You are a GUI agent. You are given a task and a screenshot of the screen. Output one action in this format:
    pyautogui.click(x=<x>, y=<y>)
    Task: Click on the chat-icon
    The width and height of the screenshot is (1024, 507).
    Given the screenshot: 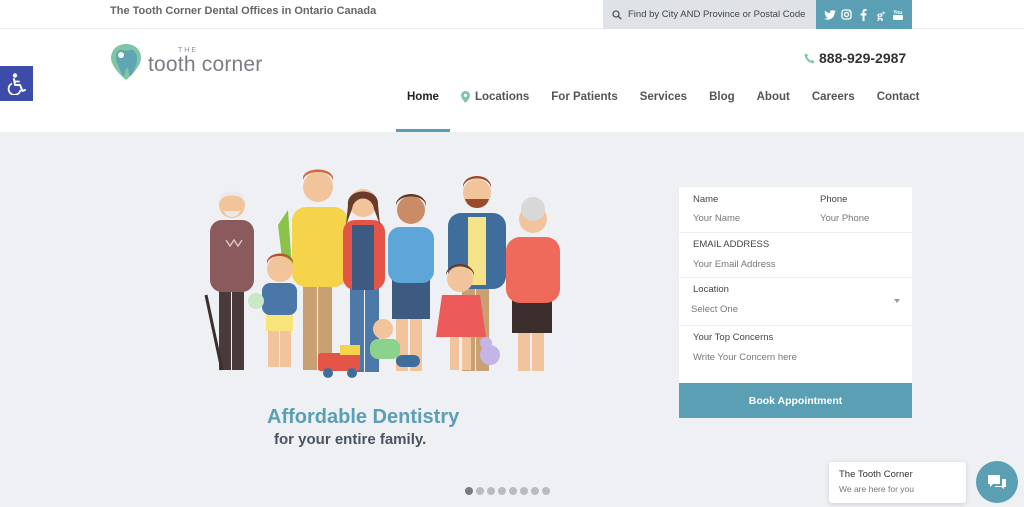 What is the action you would take?
    pyautogui.click(x=997, y=482)
    